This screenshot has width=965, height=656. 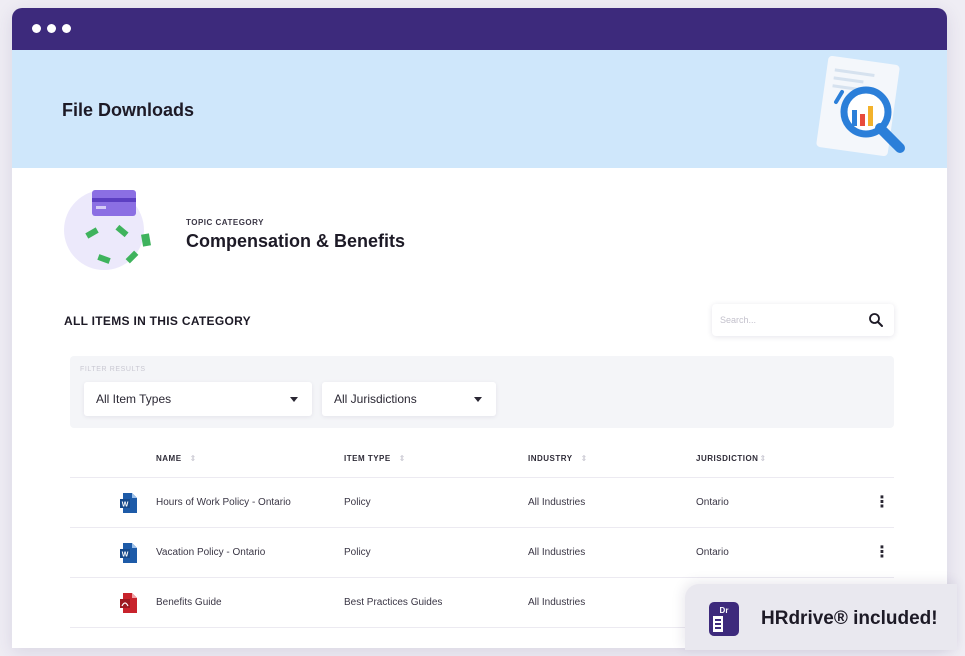 I want to click on column-header-name: NAME ⇕, so click(x=176, y=458).